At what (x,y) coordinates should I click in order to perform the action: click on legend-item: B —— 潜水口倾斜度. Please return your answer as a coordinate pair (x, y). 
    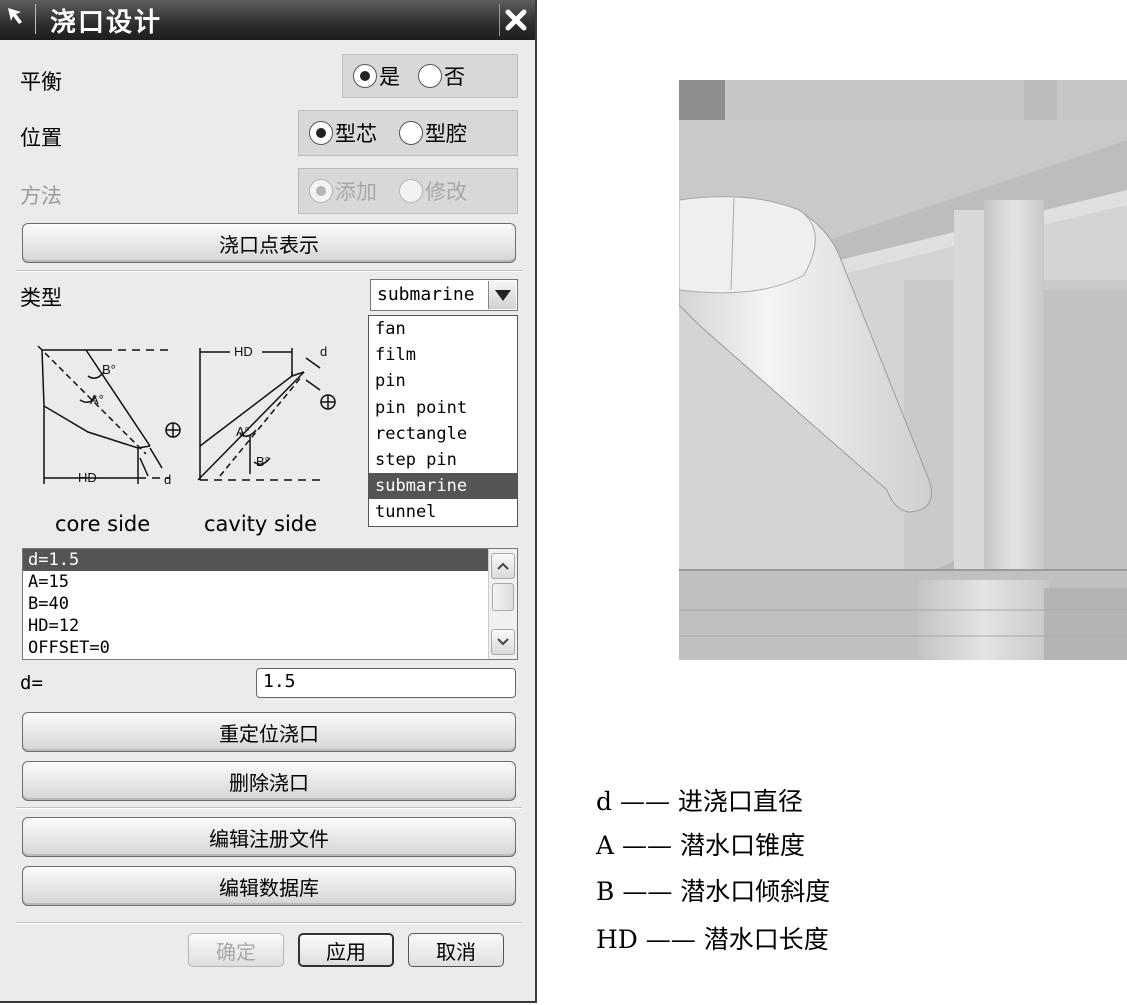
    Looking at the image, I should click on (713, 891).